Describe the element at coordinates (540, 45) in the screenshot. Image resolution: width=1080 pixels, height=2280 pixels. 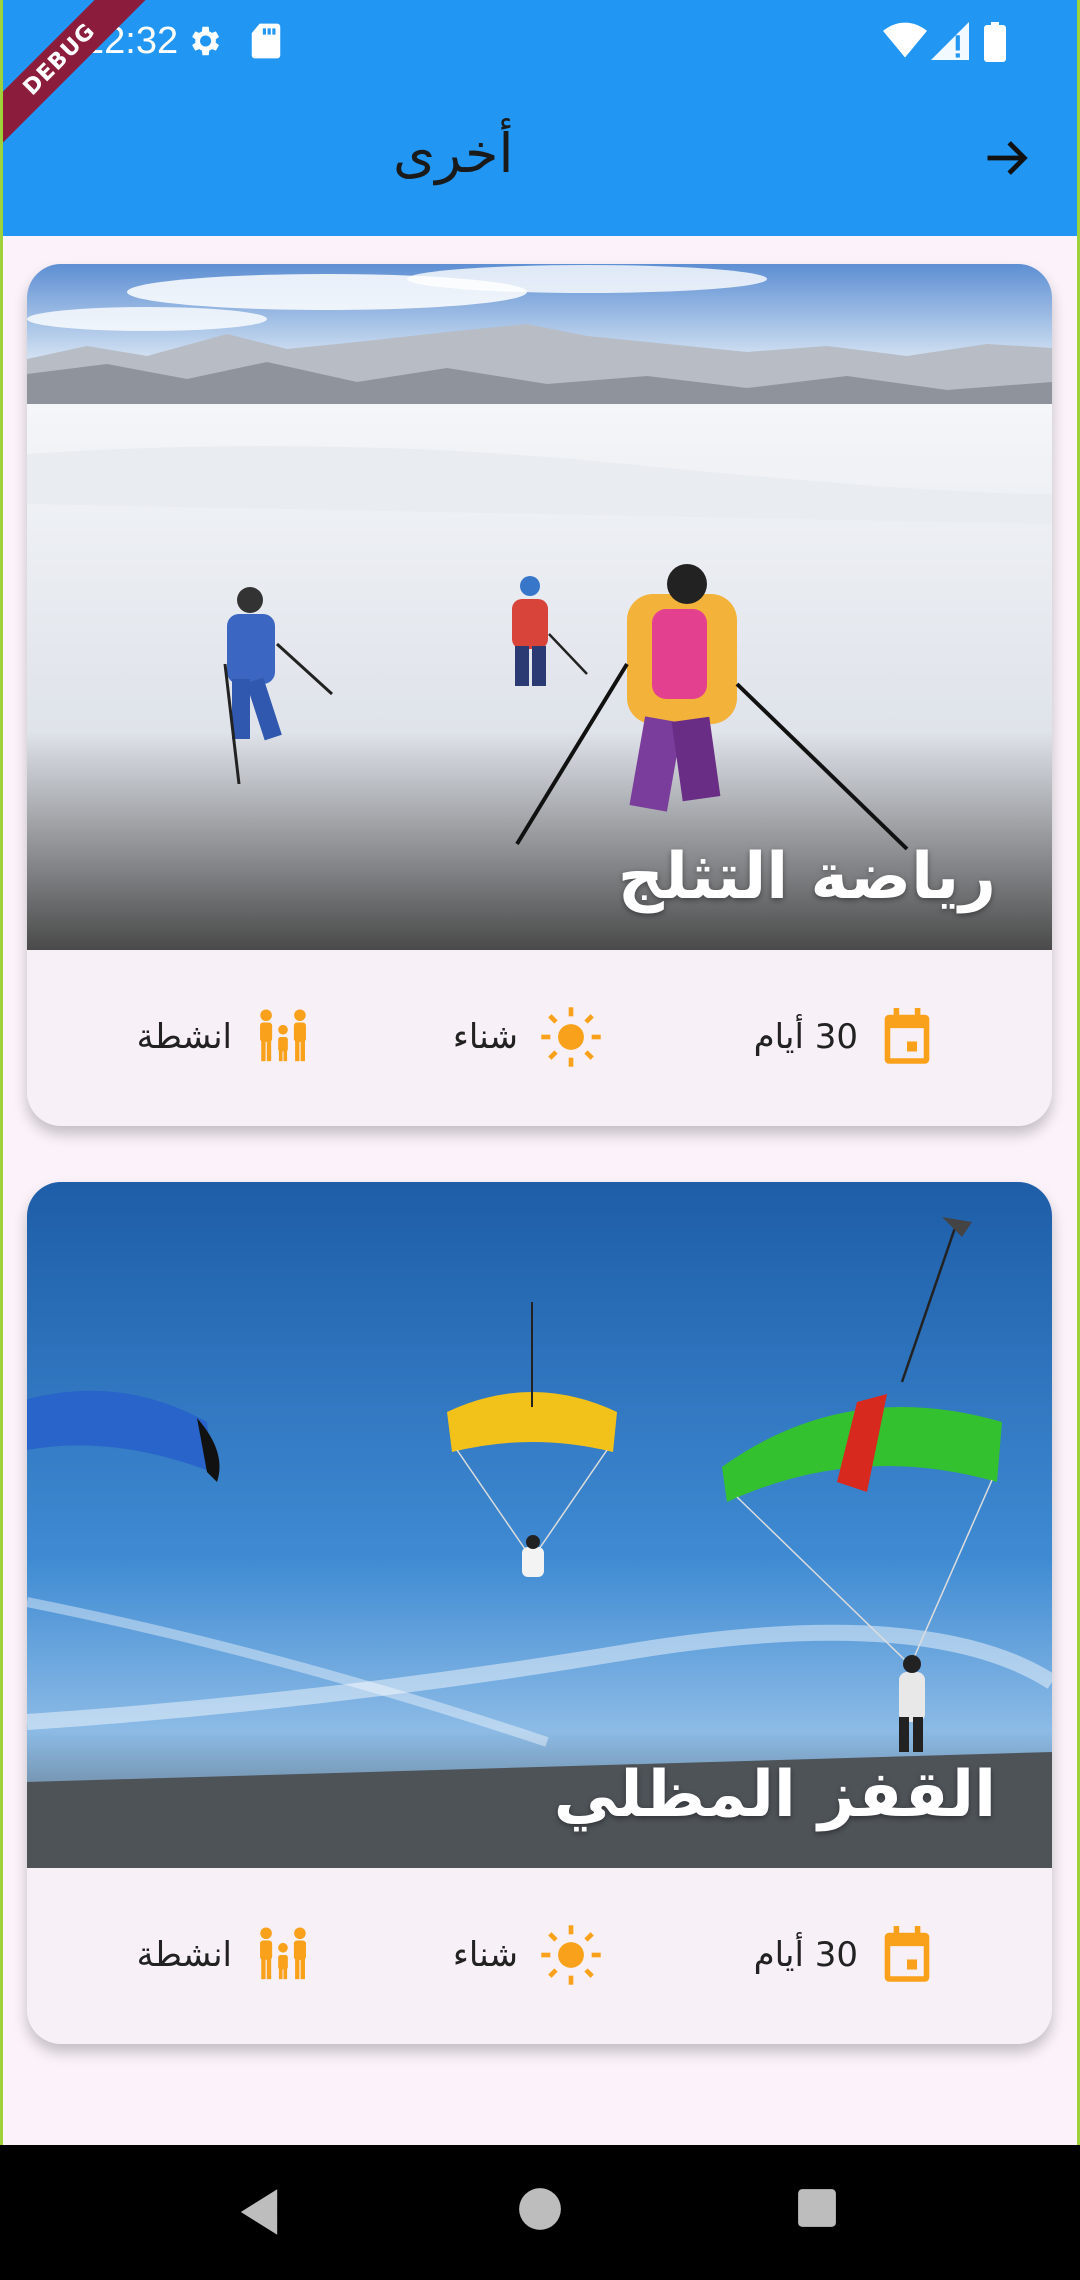
I see `status-bar: 12:32` at that location.